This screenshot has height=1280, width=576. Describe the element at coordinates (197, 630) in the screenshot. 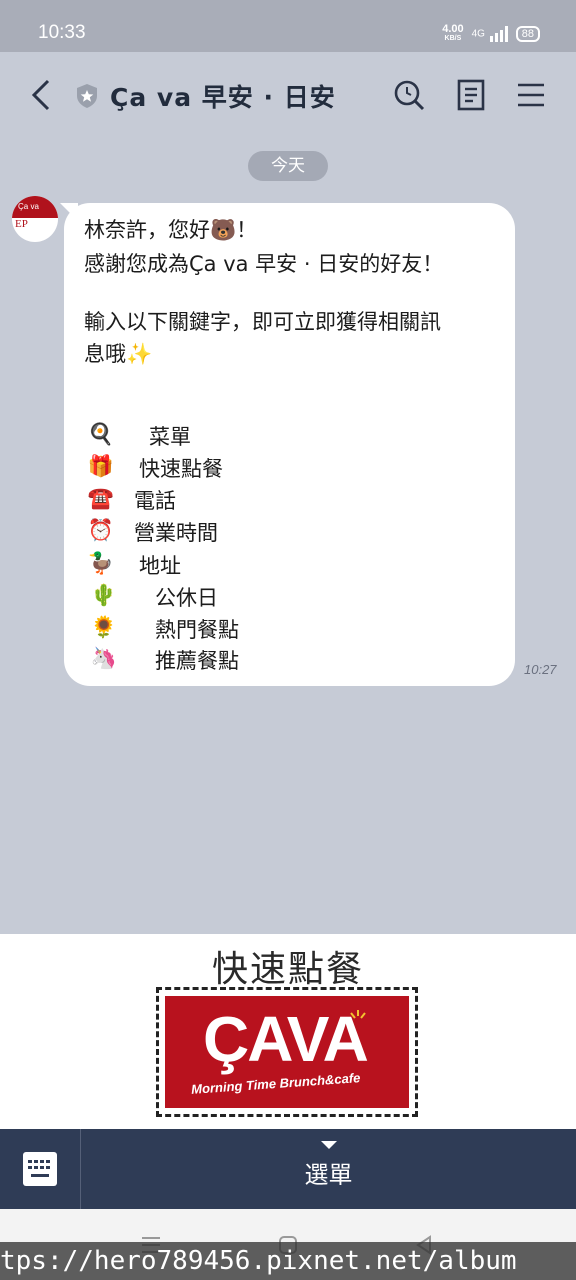

I see `keyword-label: 熱門餐點` at that location.